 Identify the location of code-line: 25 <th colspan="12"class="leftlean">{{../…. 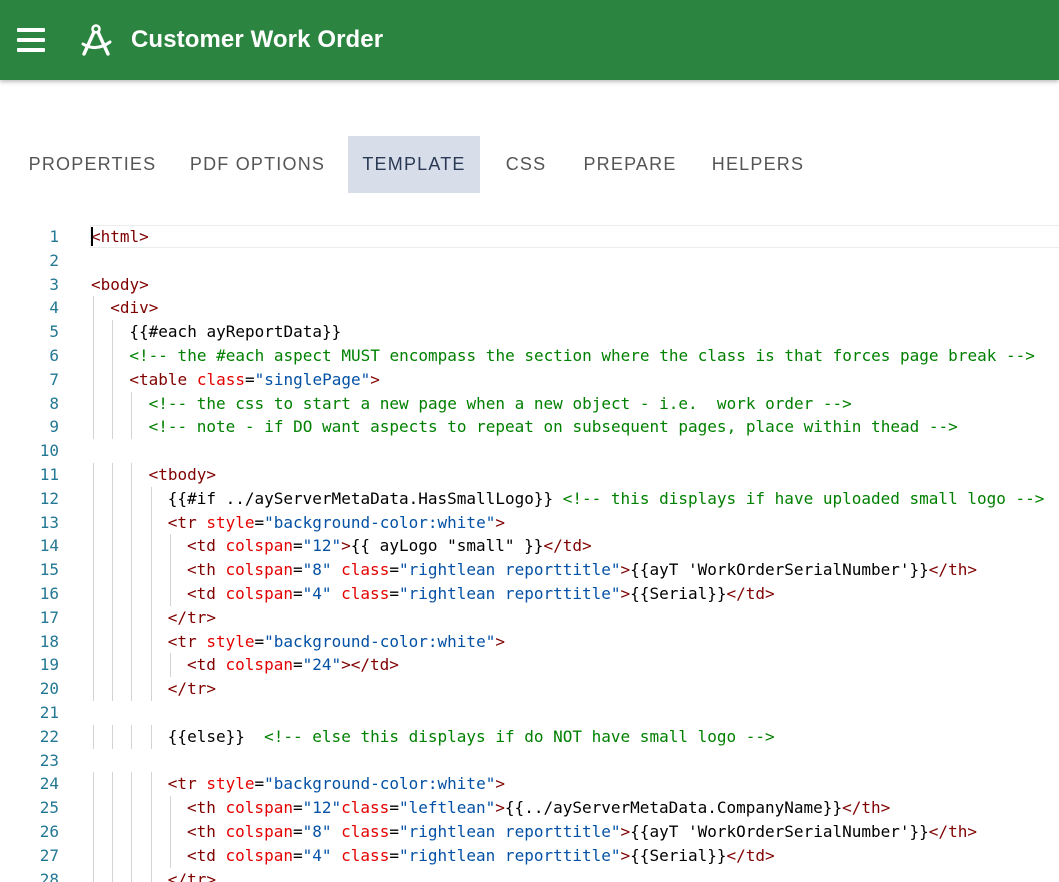
(529, 808).